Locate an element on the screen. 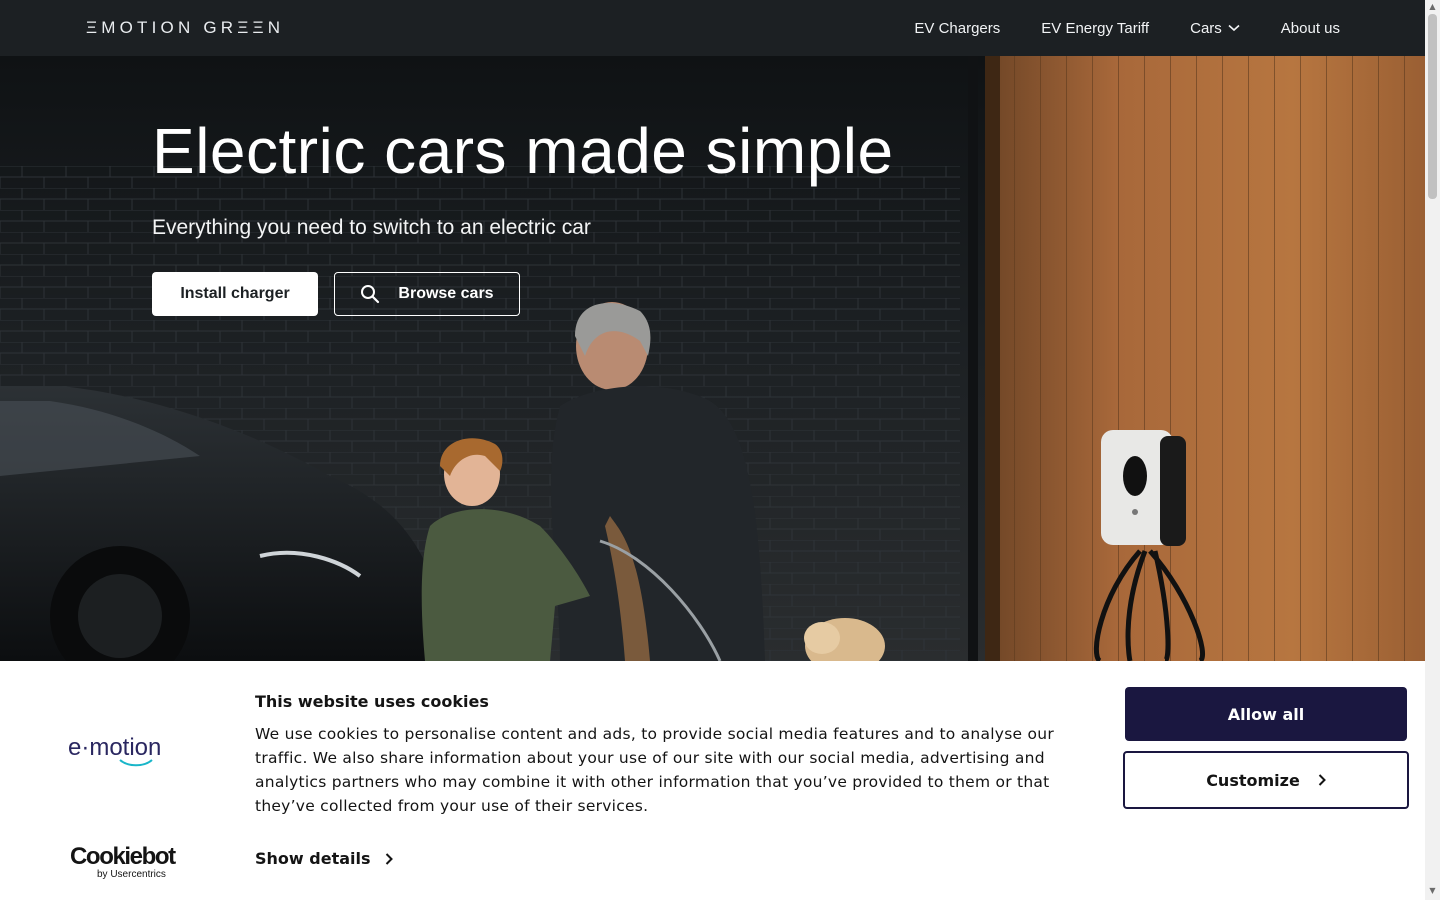  browse-cars-label: Browse cars is located at coordinates (446, 293).